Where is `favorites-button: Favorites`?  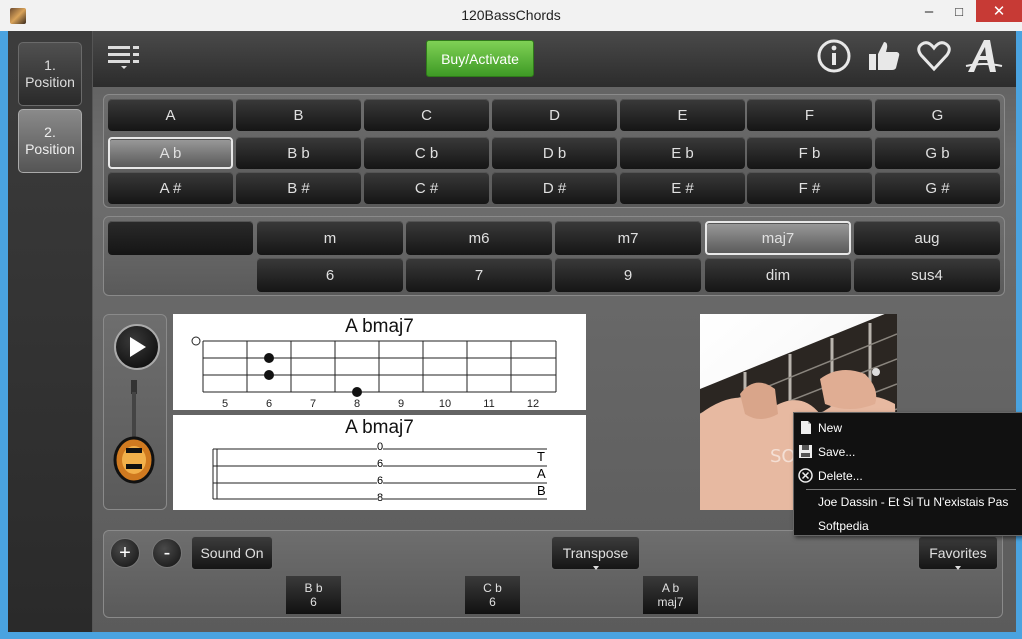 favorites-button: Favorites is located at coordinates (958, 553).